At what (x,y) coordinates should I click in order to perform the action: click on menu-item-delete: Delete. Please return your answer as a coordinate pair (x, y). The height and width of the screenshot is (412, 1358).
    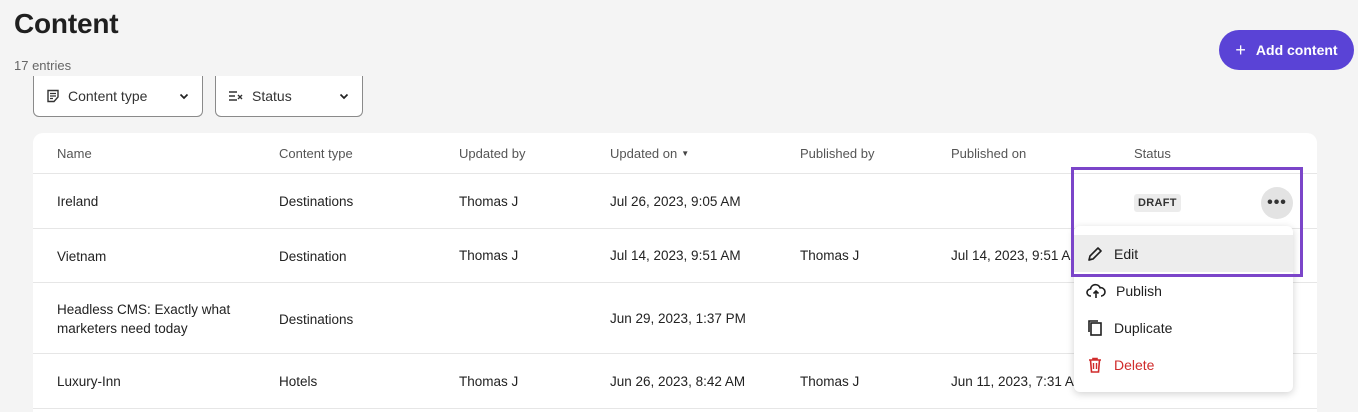
    Looking at the image, I should click on (1183, 364).